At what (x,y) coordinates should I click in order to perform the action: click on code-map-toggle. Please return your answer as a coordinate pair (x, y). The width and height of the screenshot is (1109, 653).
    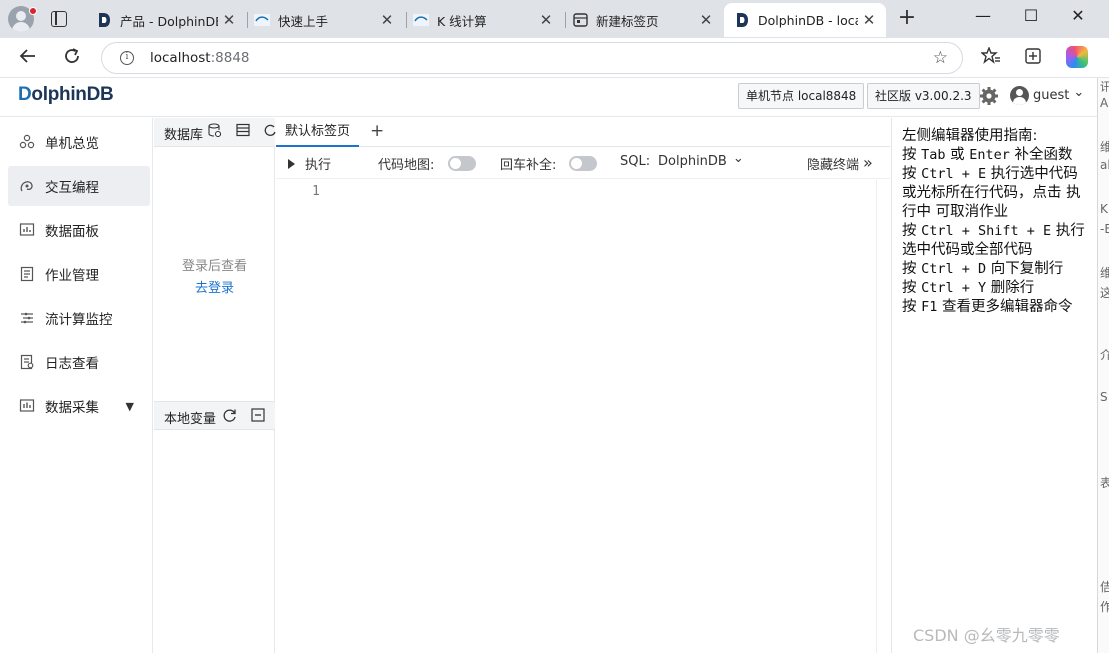
    Looking at the image, I should click on (462, 163).